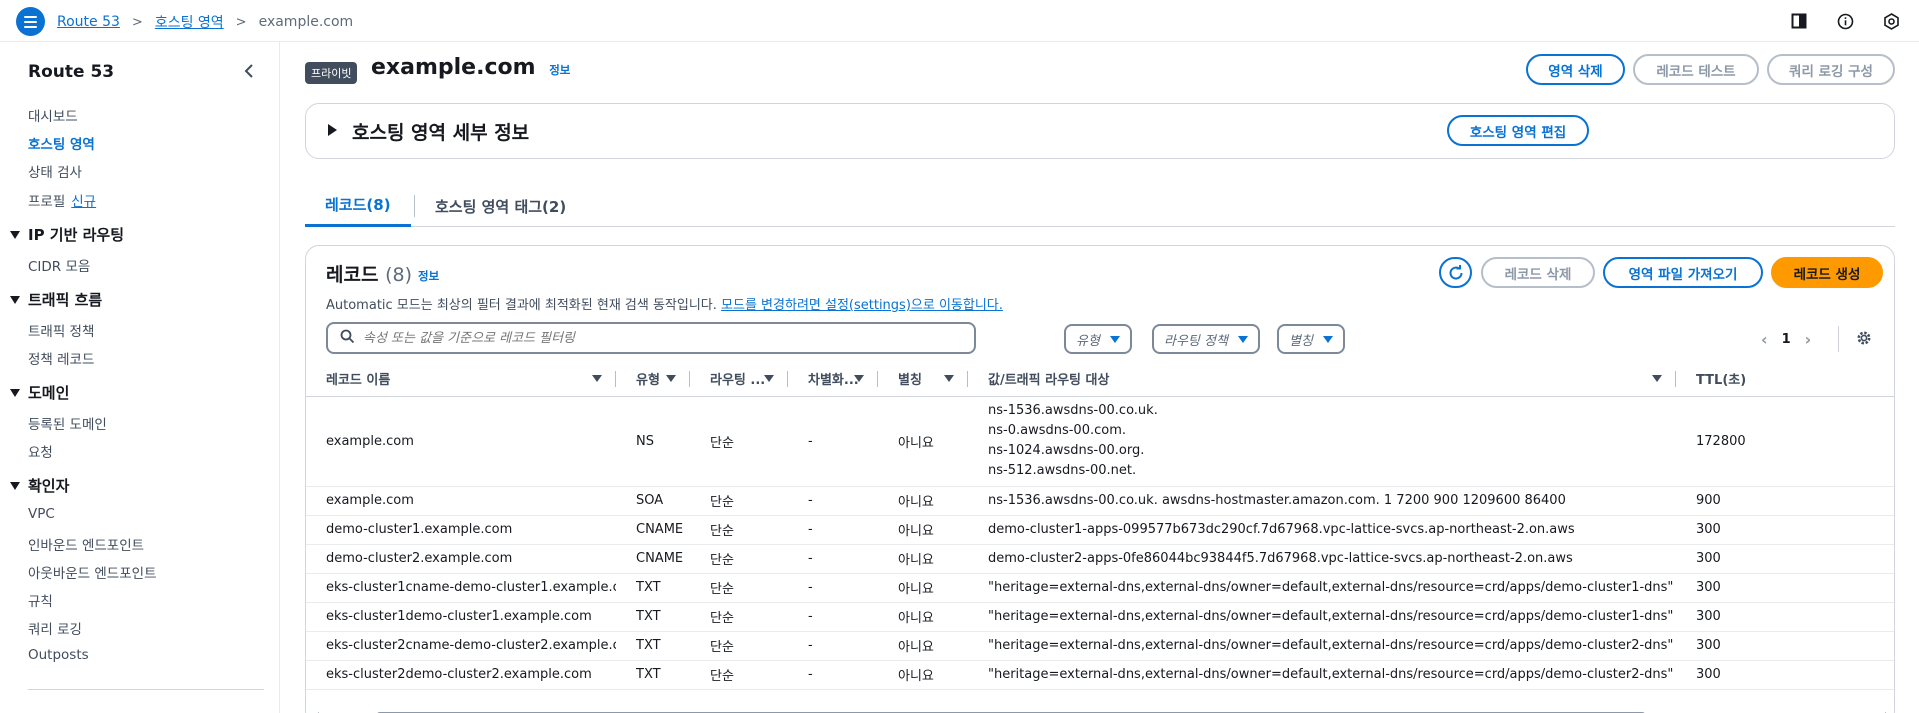  I want to click on sidebar-item-vpcs: VPC, so click(41, 514).